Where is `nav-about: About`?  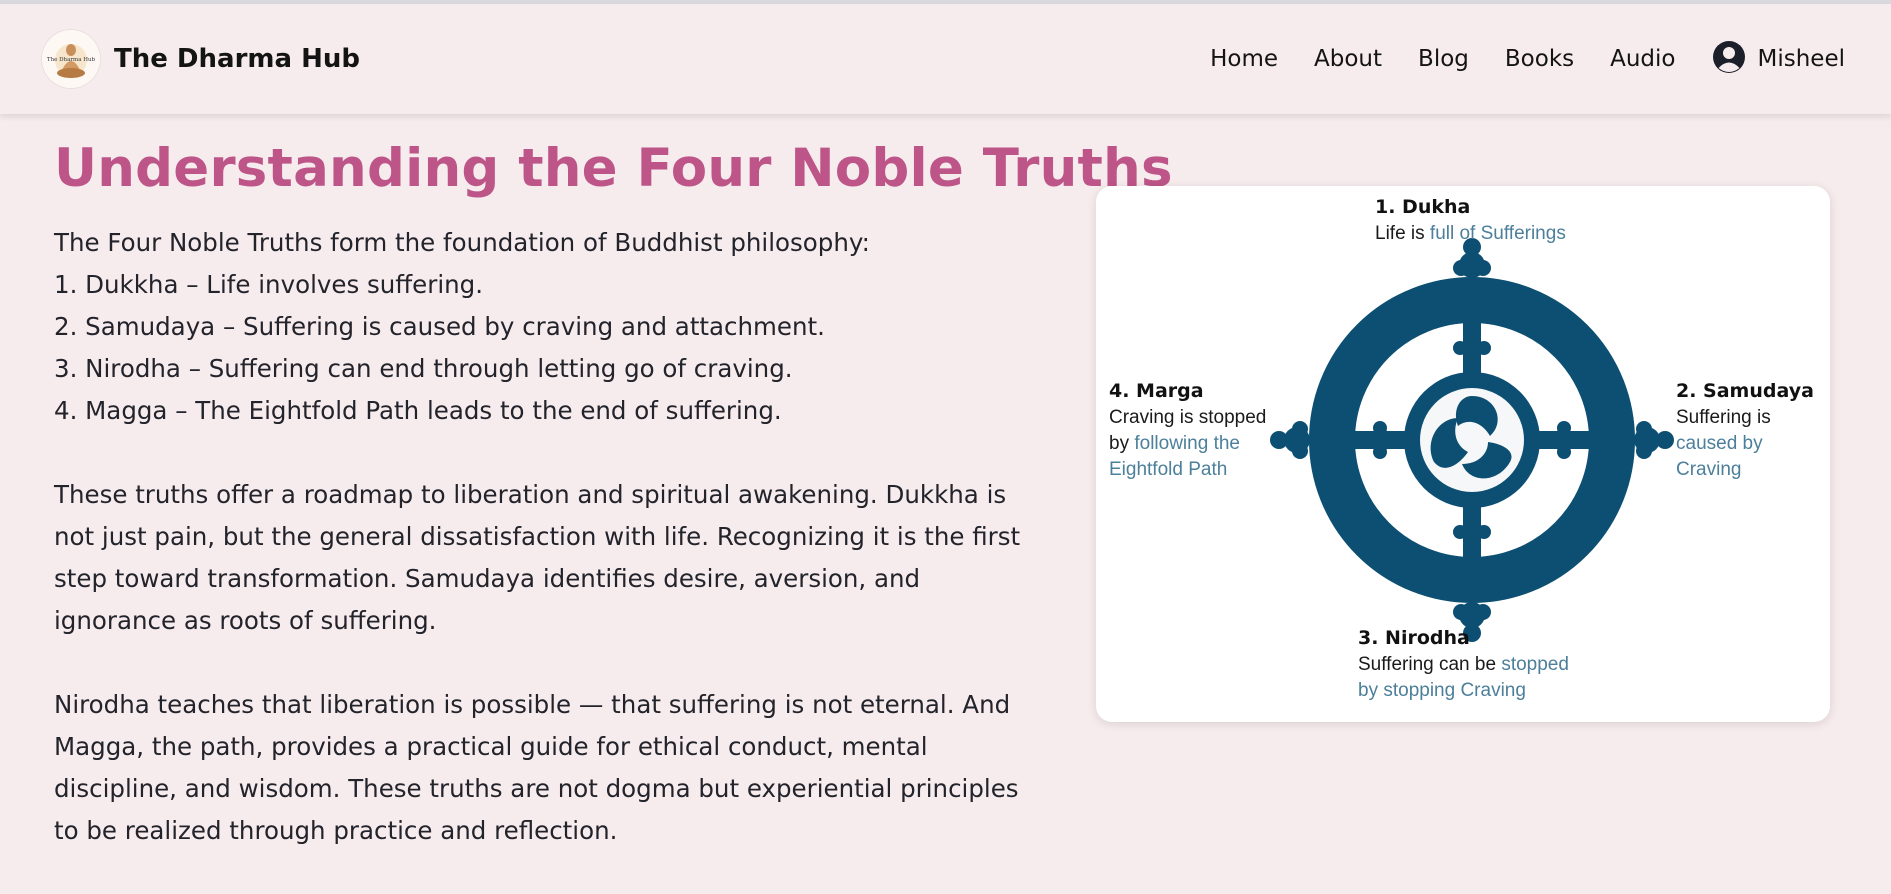
nav-about: About is located at coordinates (1348, 59).